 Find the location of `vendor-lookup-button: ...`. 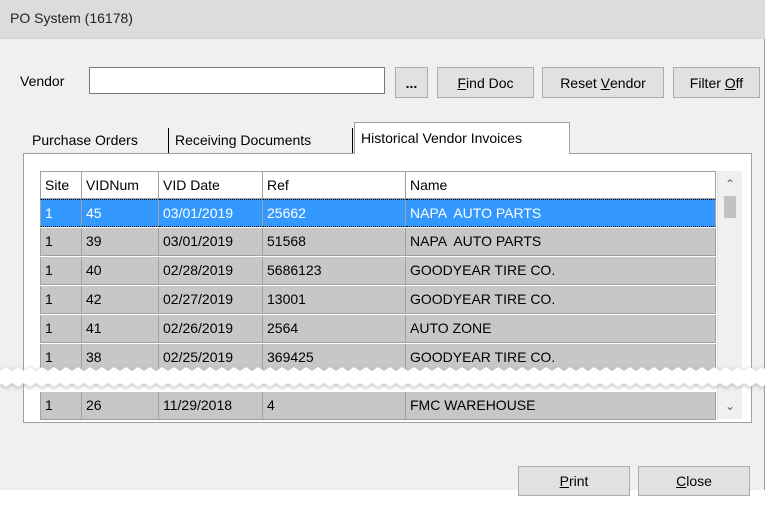

vendor-lookup-button: ... is located at coordinates (411, 82).